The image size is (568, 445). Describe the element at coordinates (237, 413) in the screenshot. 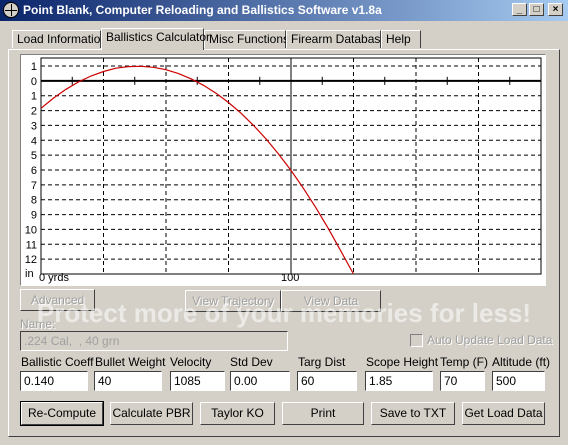

I see `taylor-ko-button: Taylor KO` at that location.